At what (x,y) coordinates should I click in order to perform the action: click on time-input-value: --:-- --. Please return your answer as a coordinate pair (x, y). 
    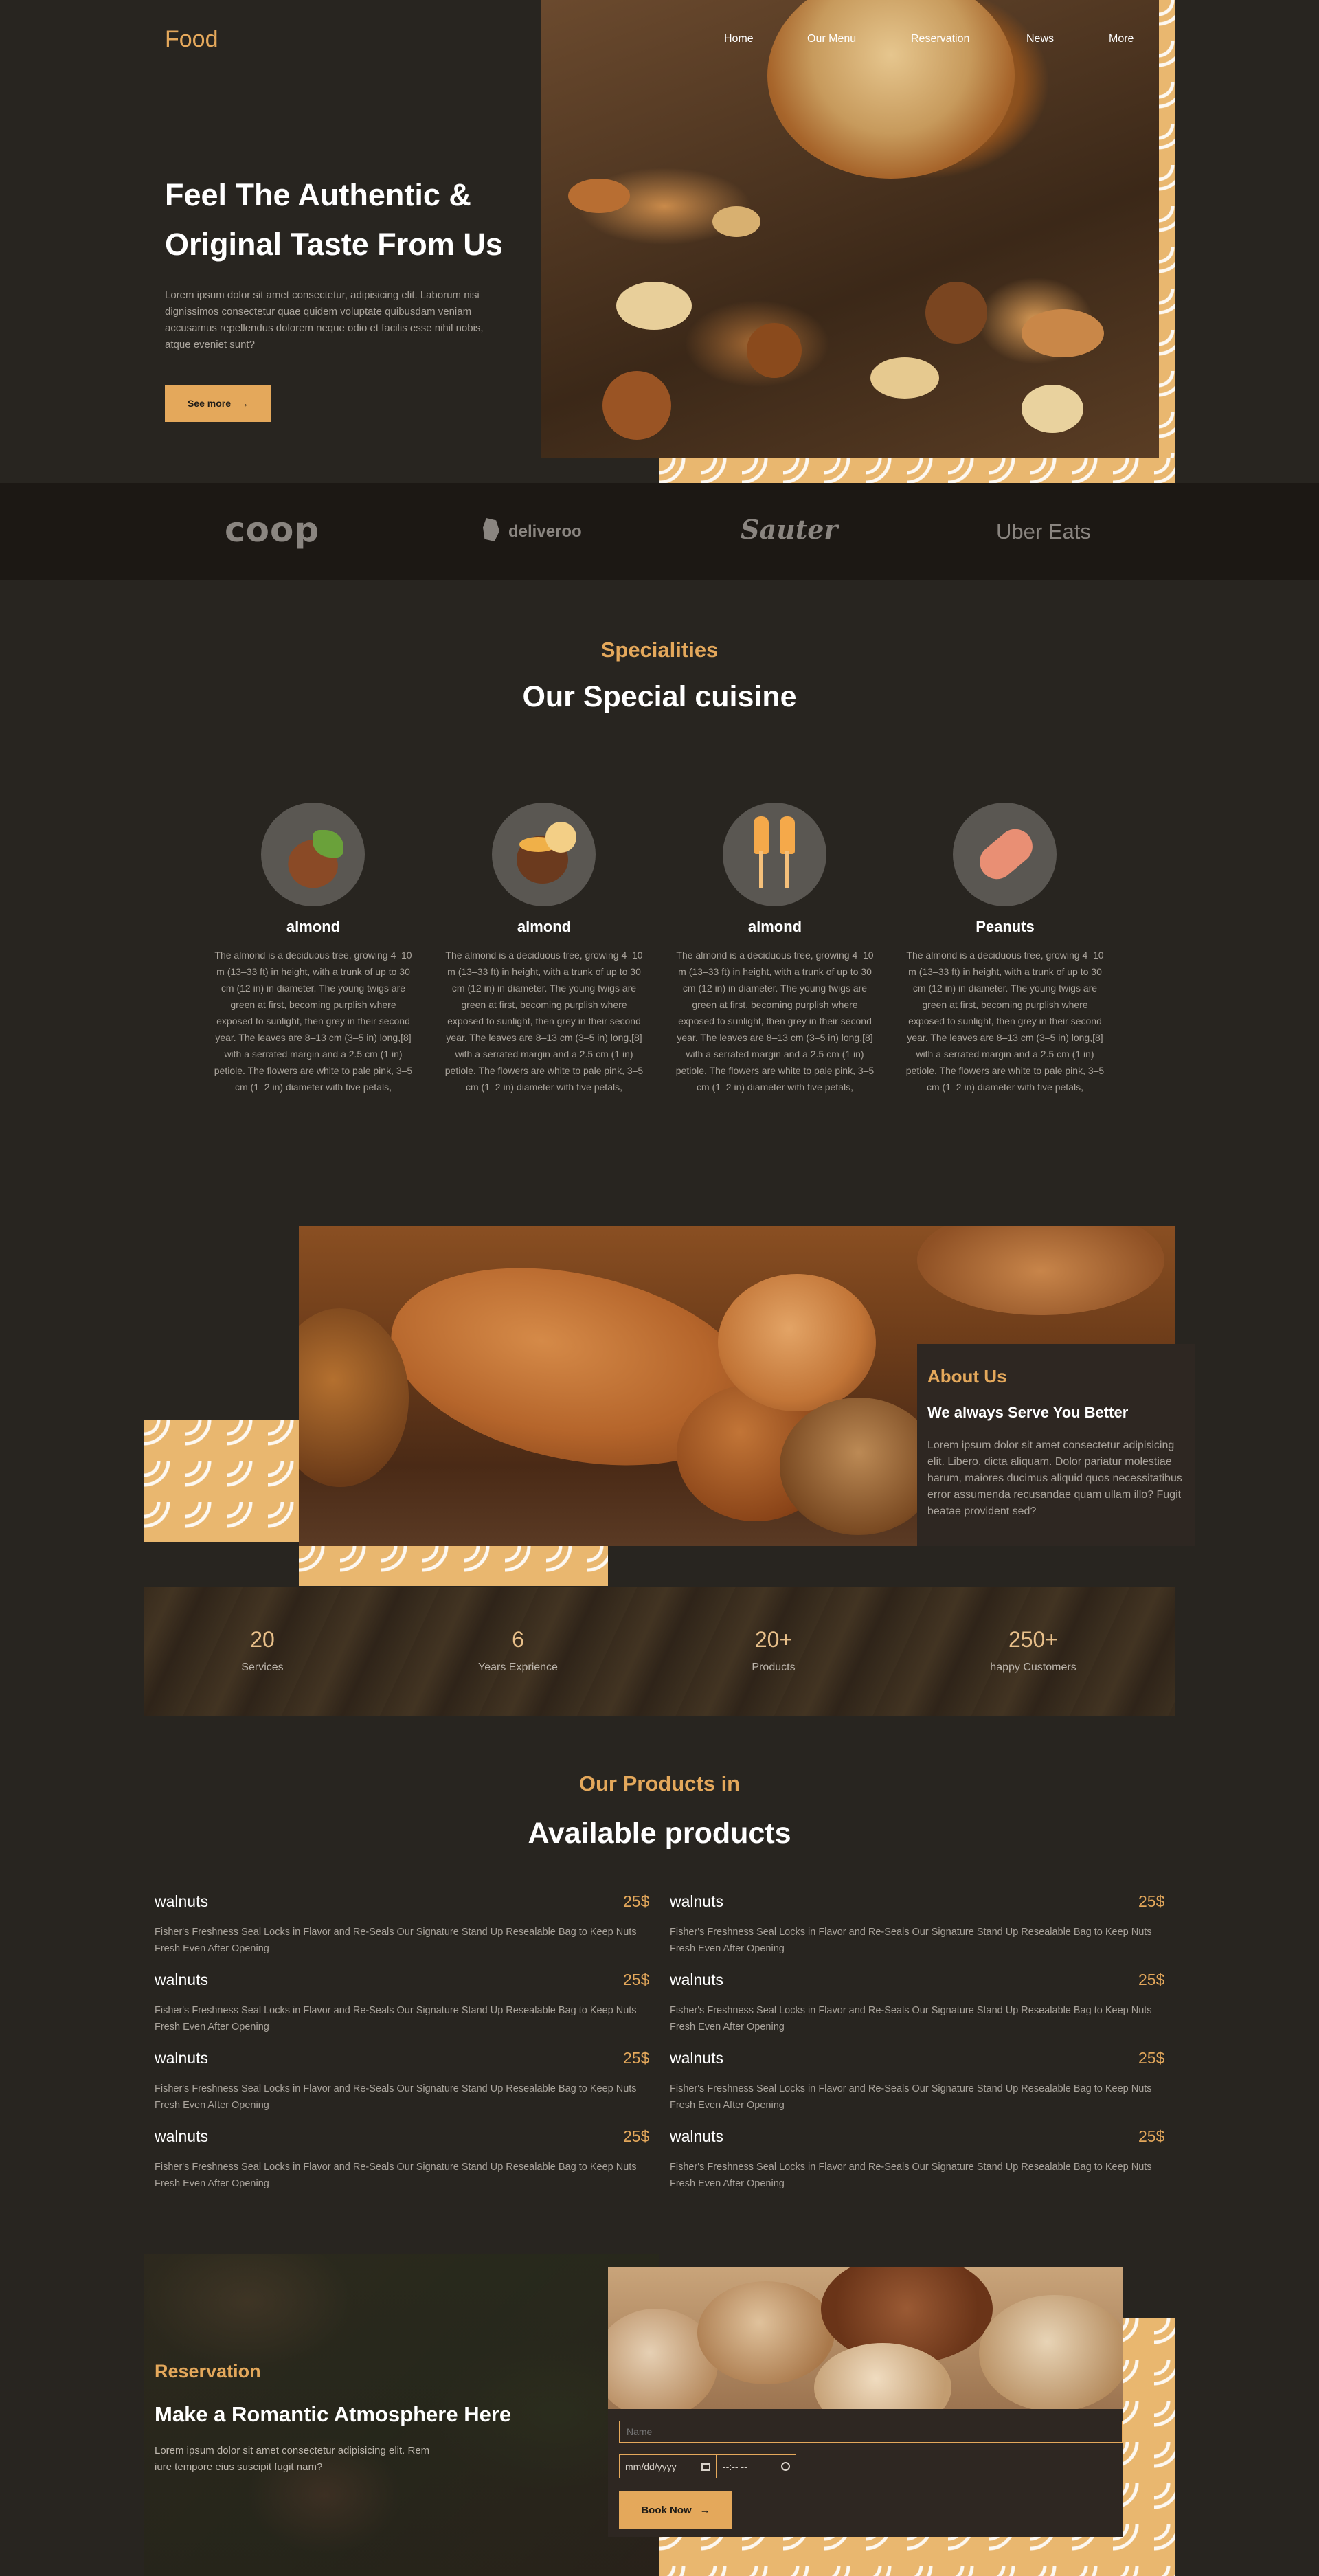
    Looking at the image, I should click on (735, 2466).